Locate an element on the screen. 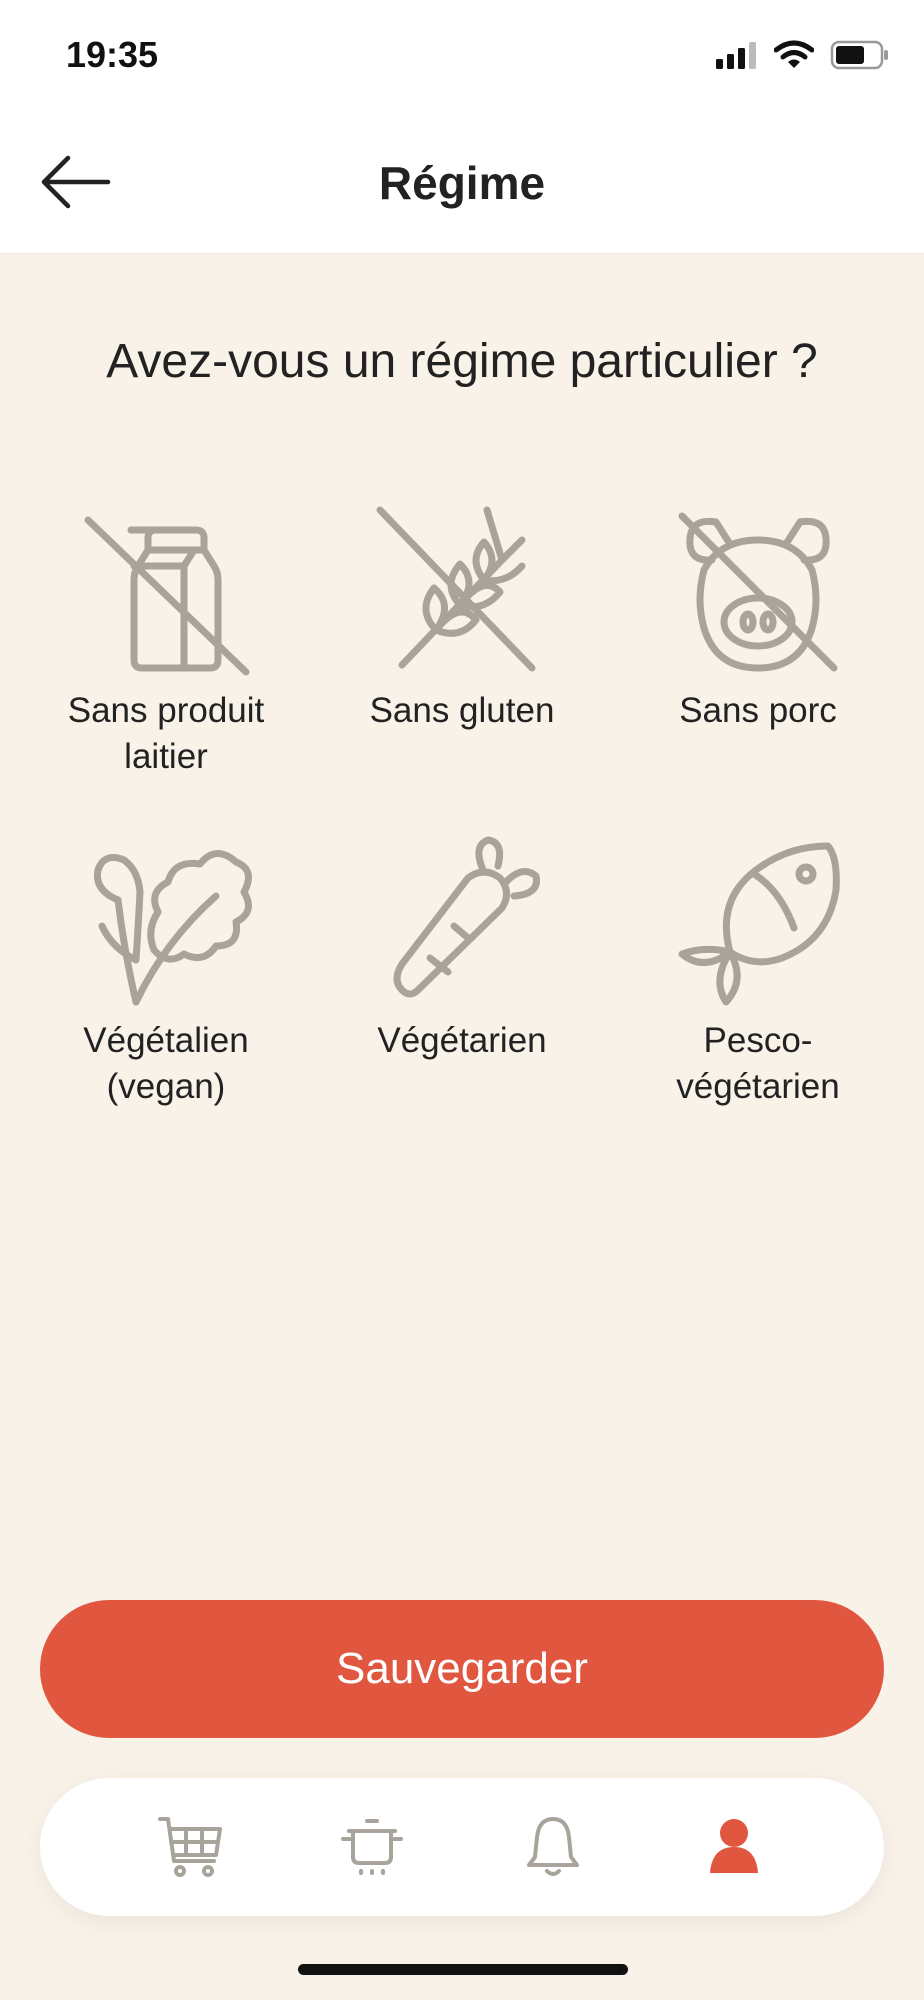  no-wheat-icon is located at coordinates (456, 589).